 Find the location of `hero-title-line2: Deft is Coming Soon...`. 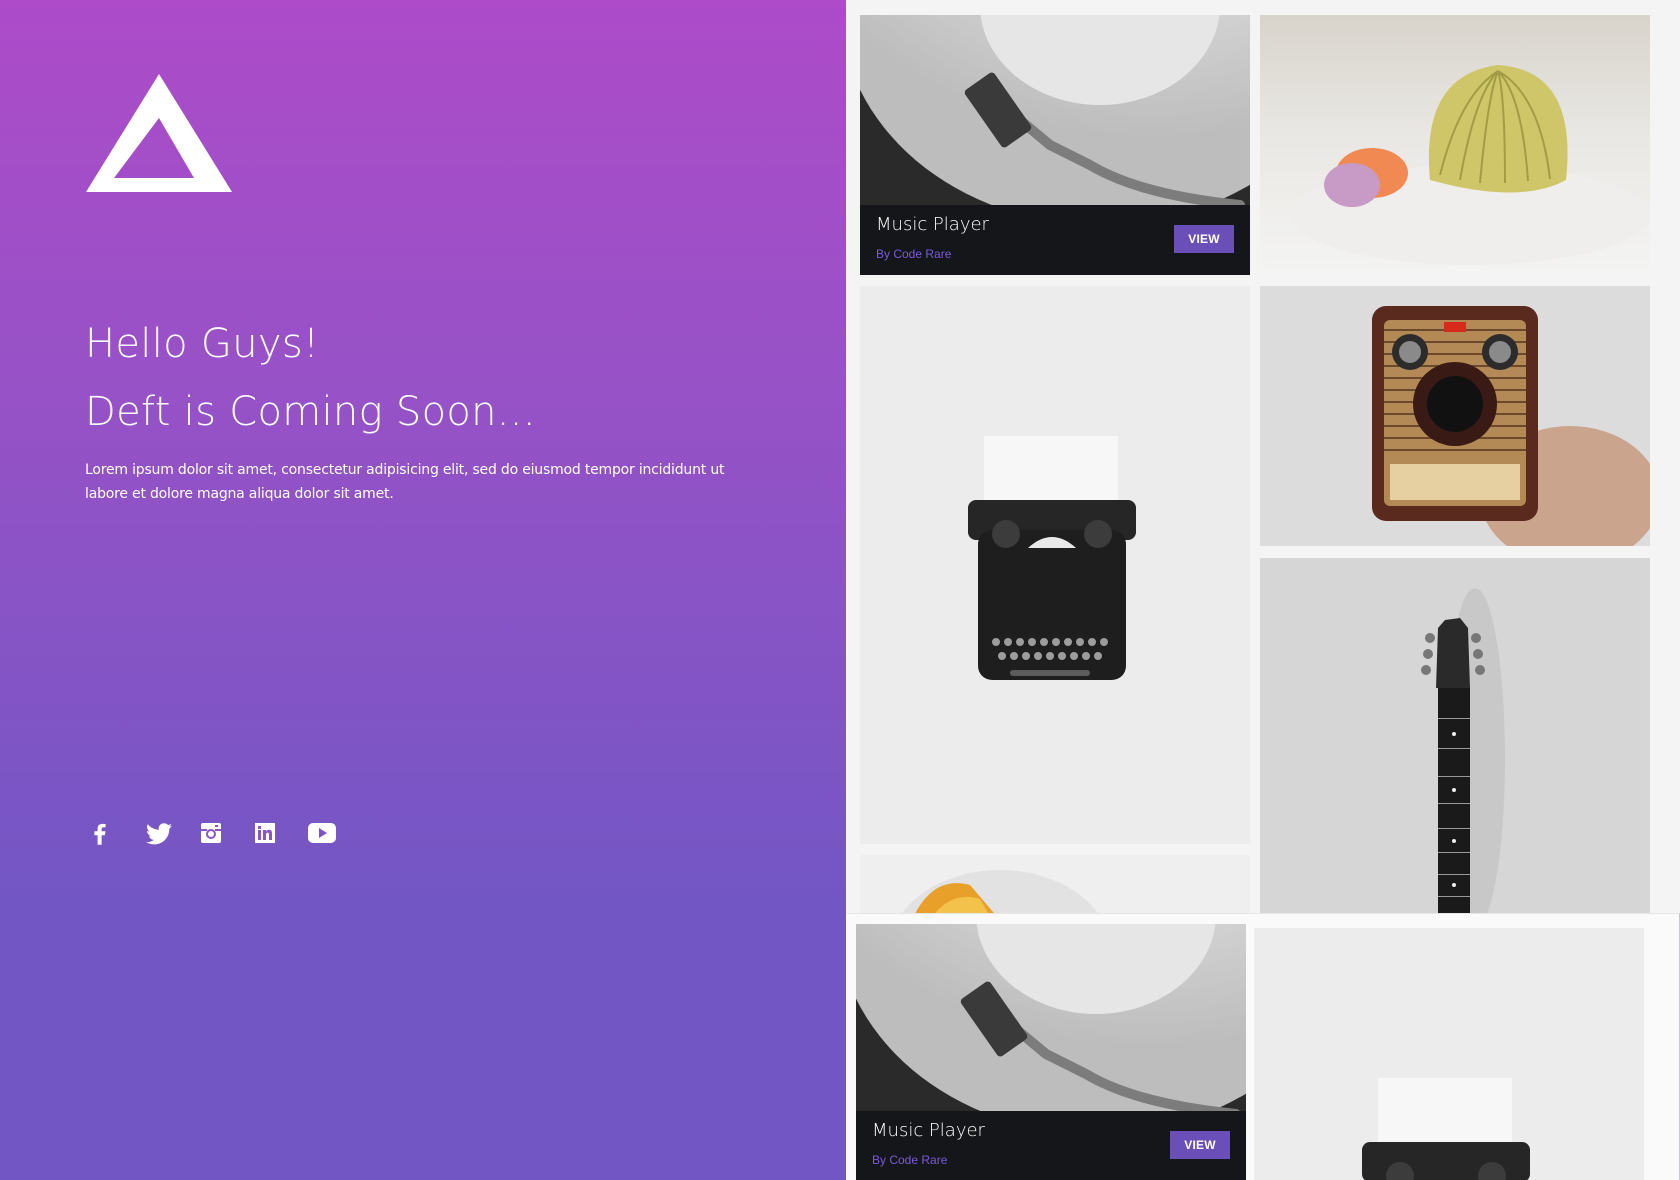

hero-title-line2: Deft is Coming Soon... is located at coordinates (310, 412).